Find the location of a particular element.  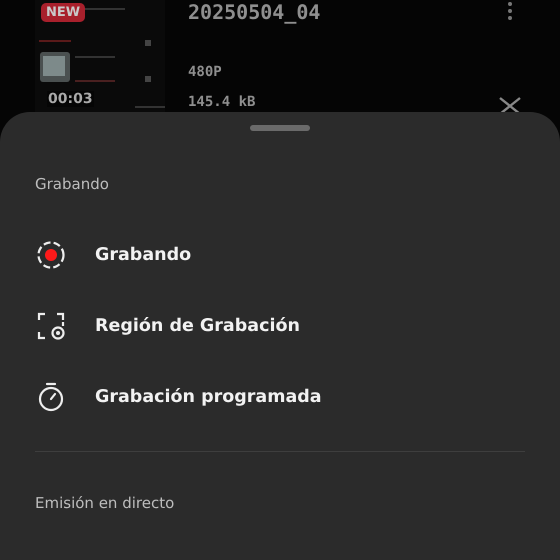

more-options-icon is located at coordinates (510, 11).